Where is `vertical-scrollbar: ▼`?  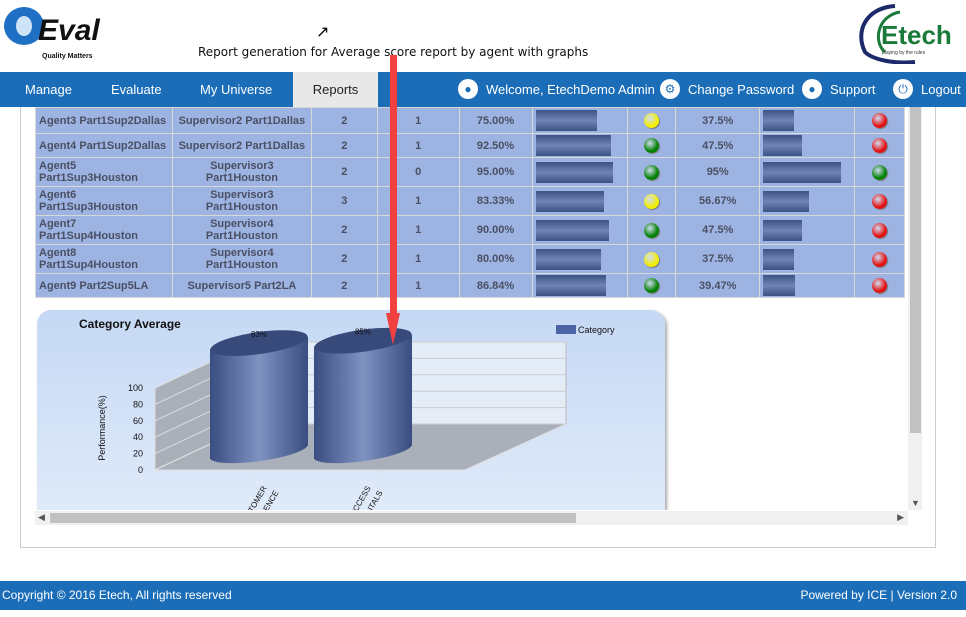
vertical-scrollbar: ▼ is located at coordinates (915, 308).